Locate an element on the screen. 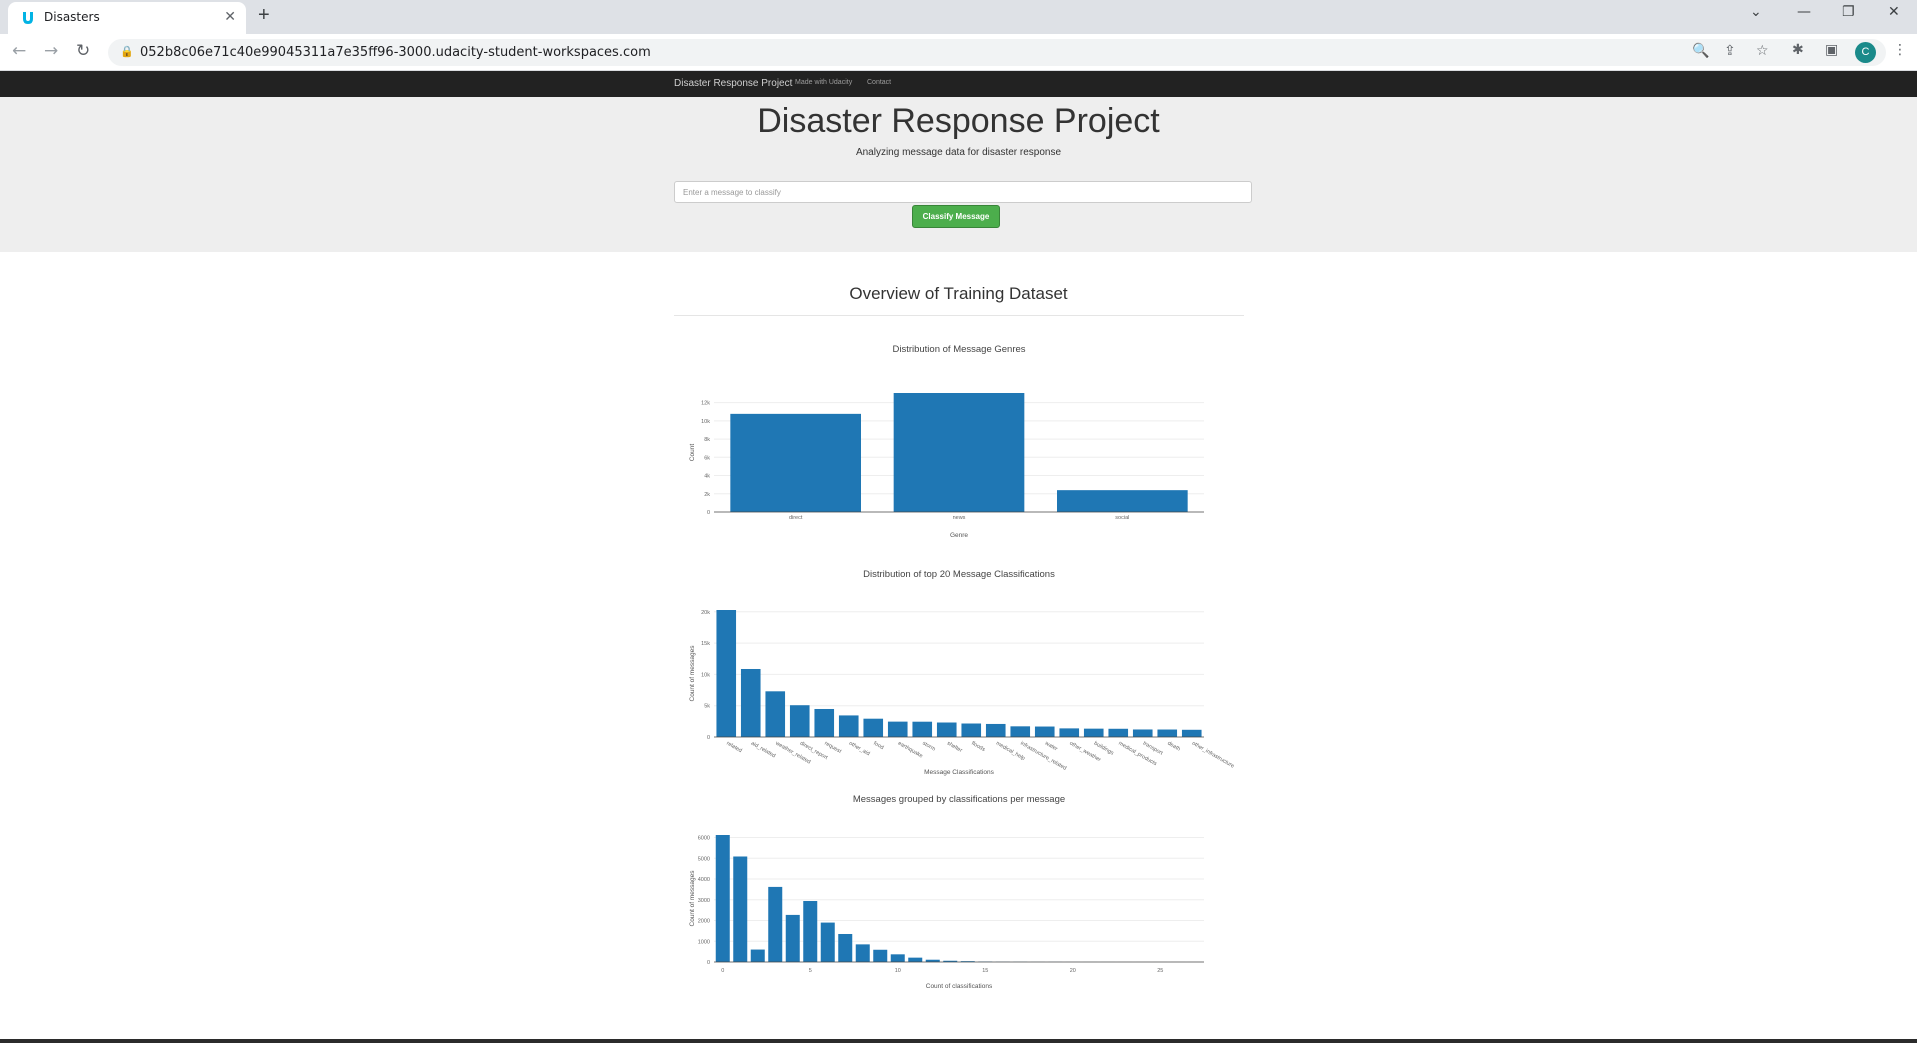 The height and width of the screenshot is (1043, 1917). x-tick-label: storm is located at coordinates (928, 747).